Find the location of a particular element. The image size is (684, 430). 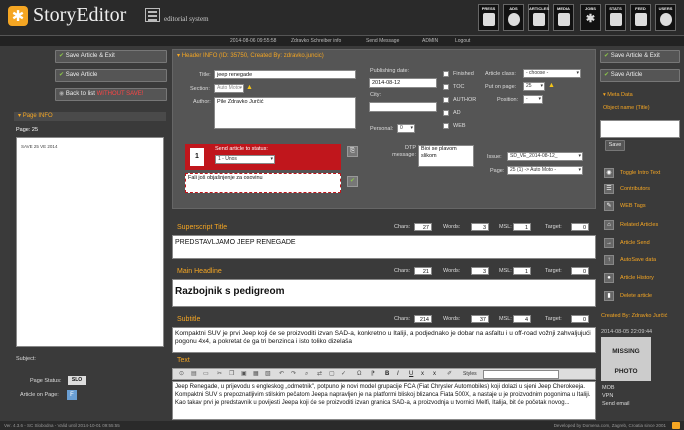

headline-msl: 1 is located at coordinates (522, 271).